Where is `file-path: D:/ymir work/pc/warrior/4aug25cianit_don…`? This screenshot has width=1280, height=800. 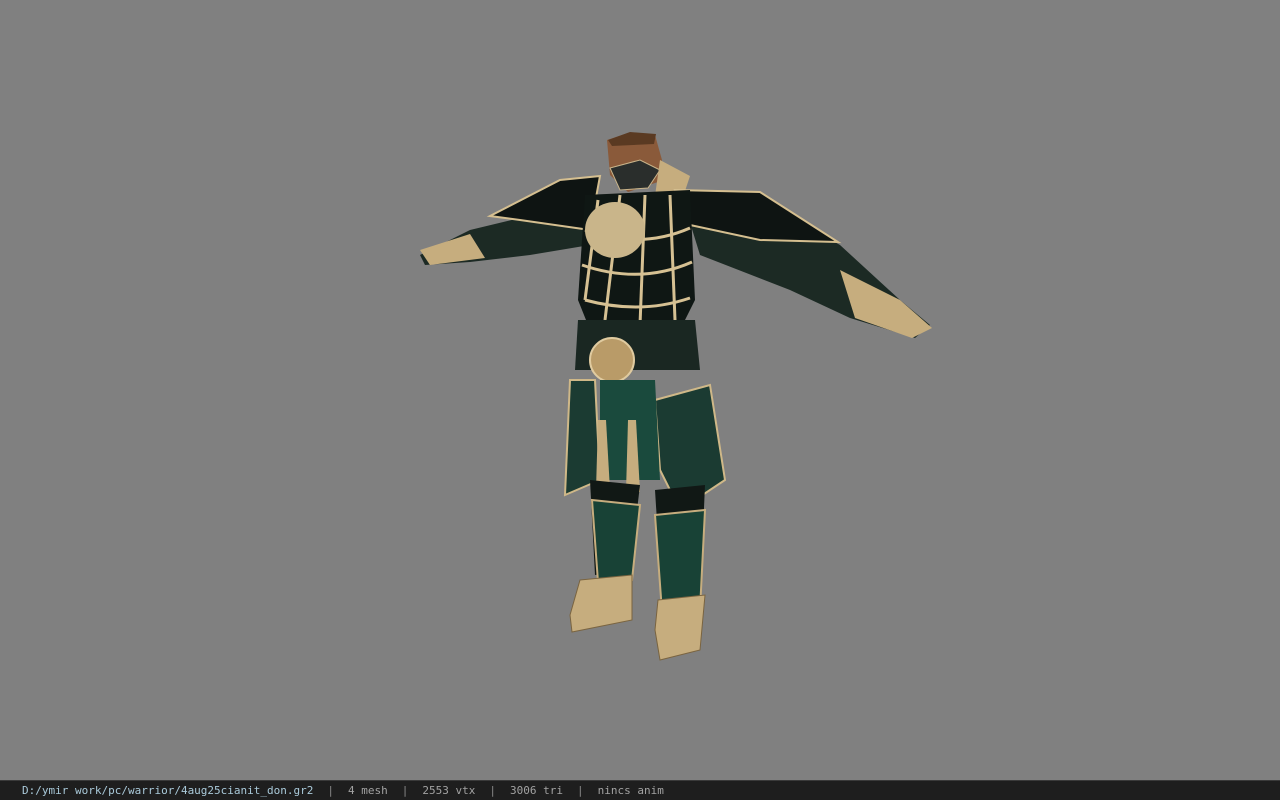
file-path: D:/ymir work/pc/warrior/4aug25cianit_don… is located at coordinates (168, 790).